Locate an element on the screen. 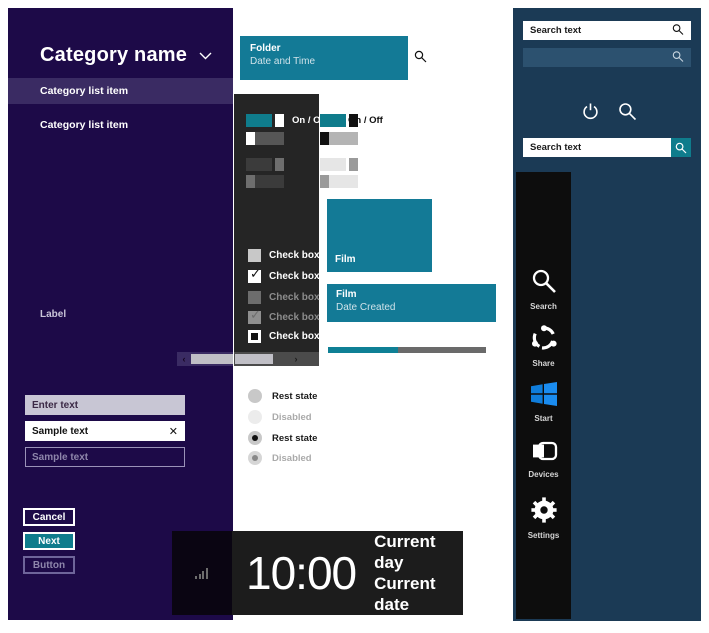 The image size is (709, 633). share-icon is located at coordinates (544, 337).